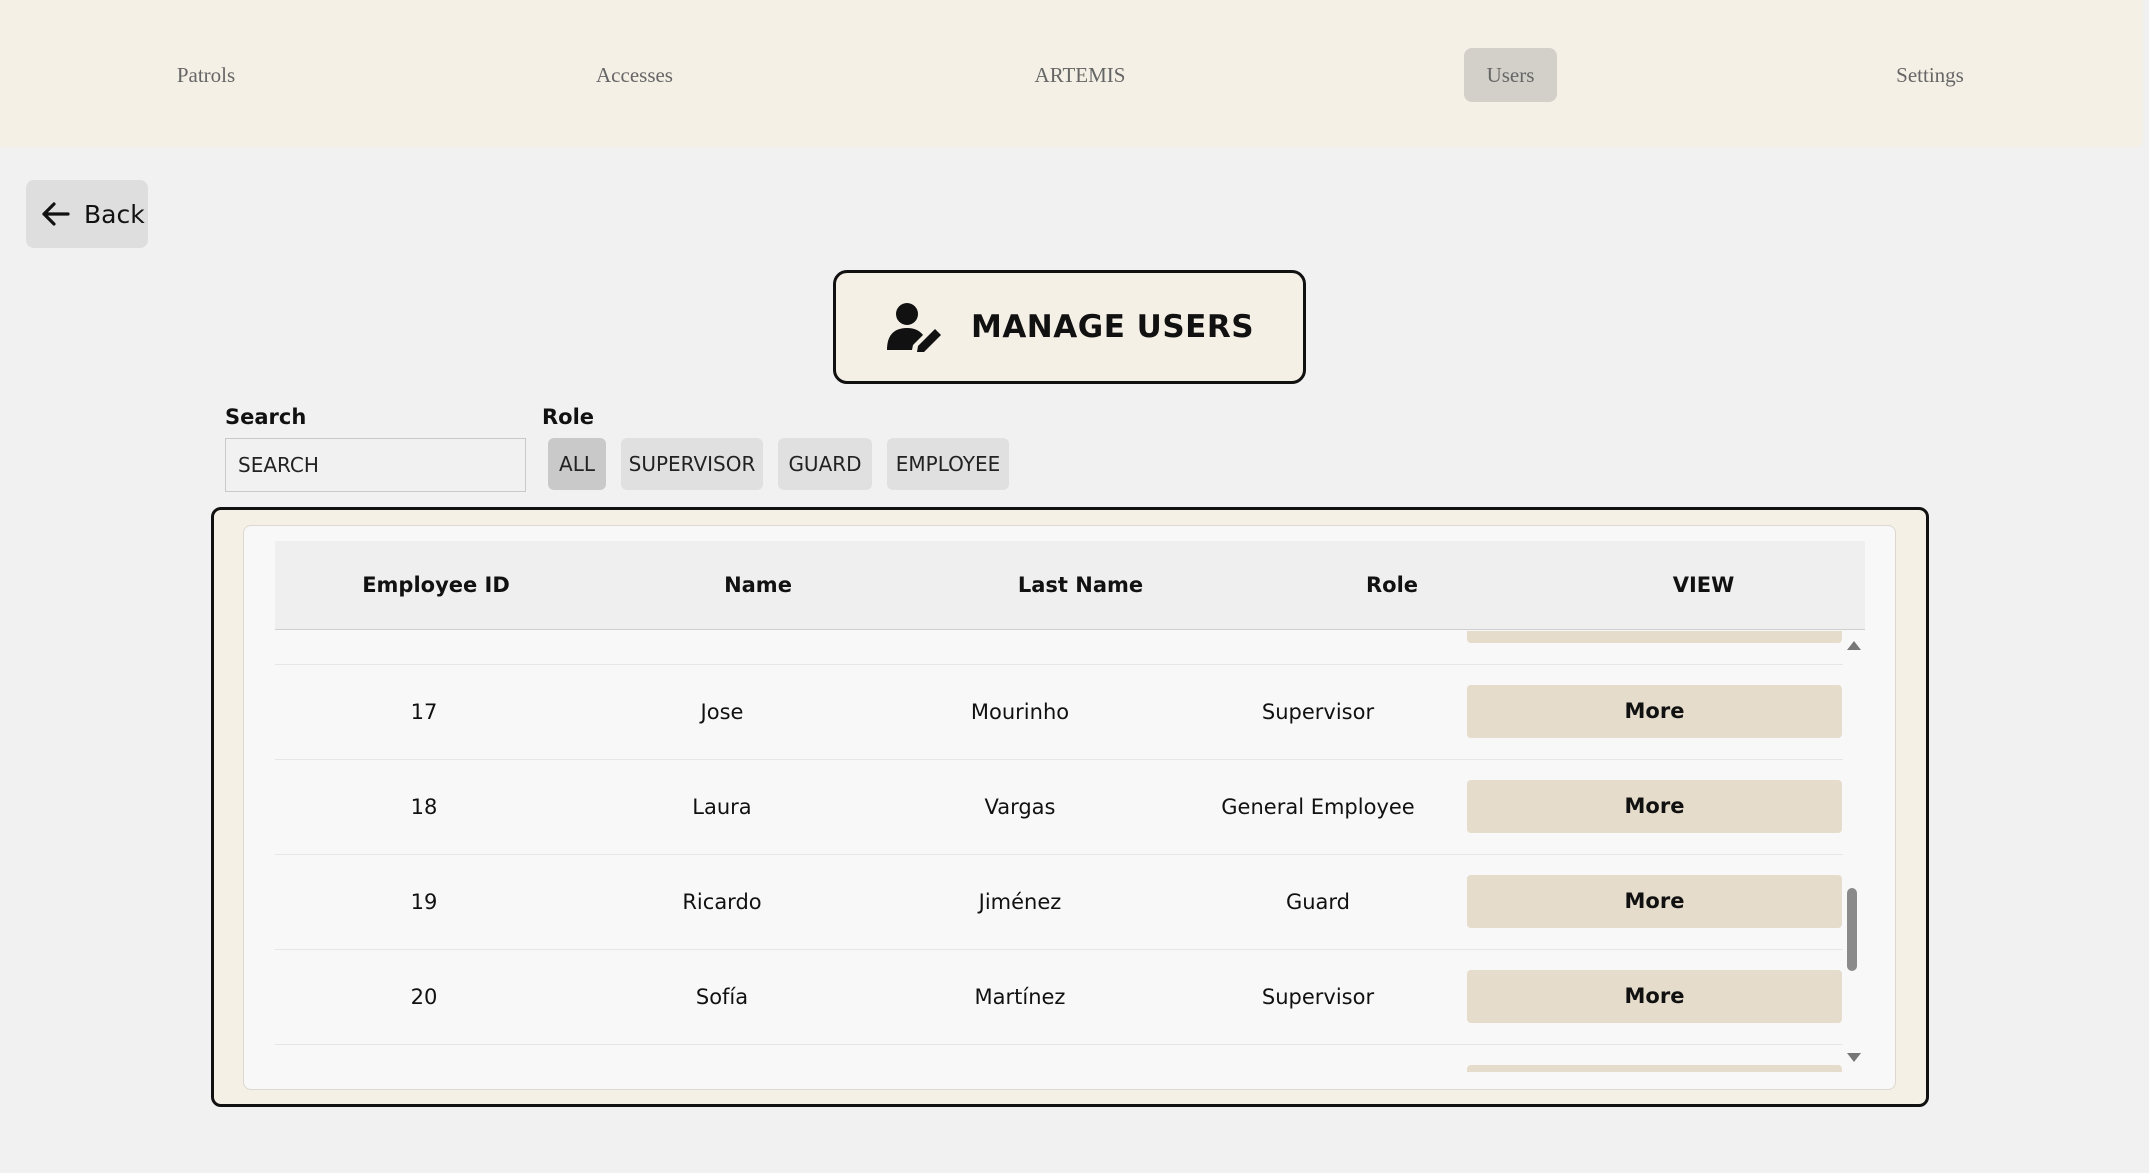  Describe the element at coordinates (722, 712) in the screenshot. I see `cell-name: Jose` at that location.